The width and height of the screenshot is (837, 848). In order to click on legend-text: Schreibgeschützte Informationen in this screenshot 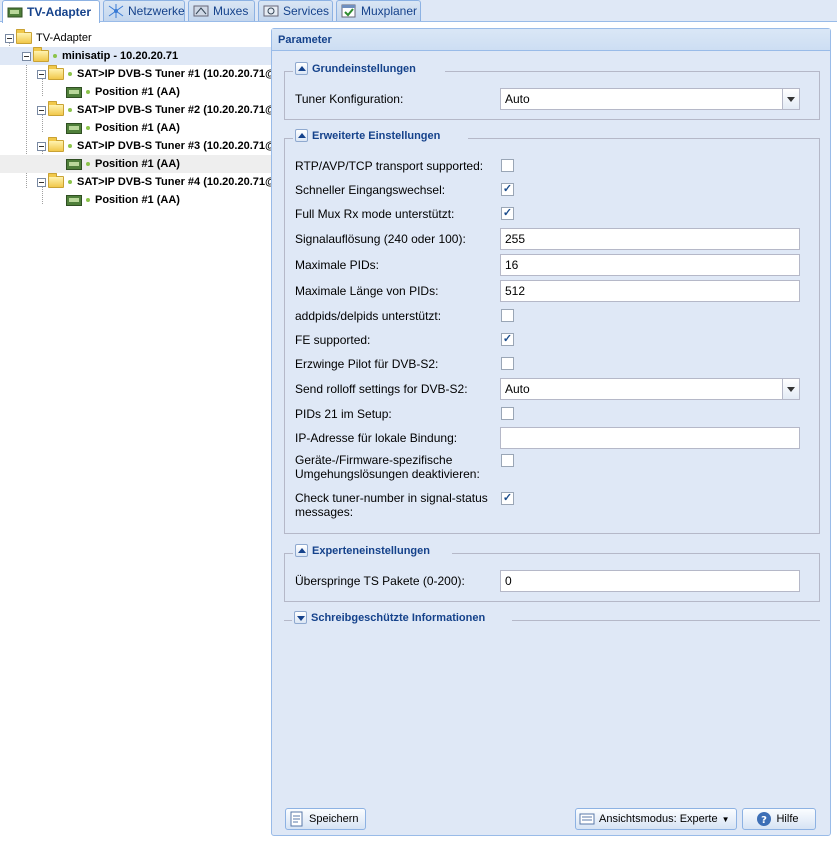, I will do `click(398, 617)`.